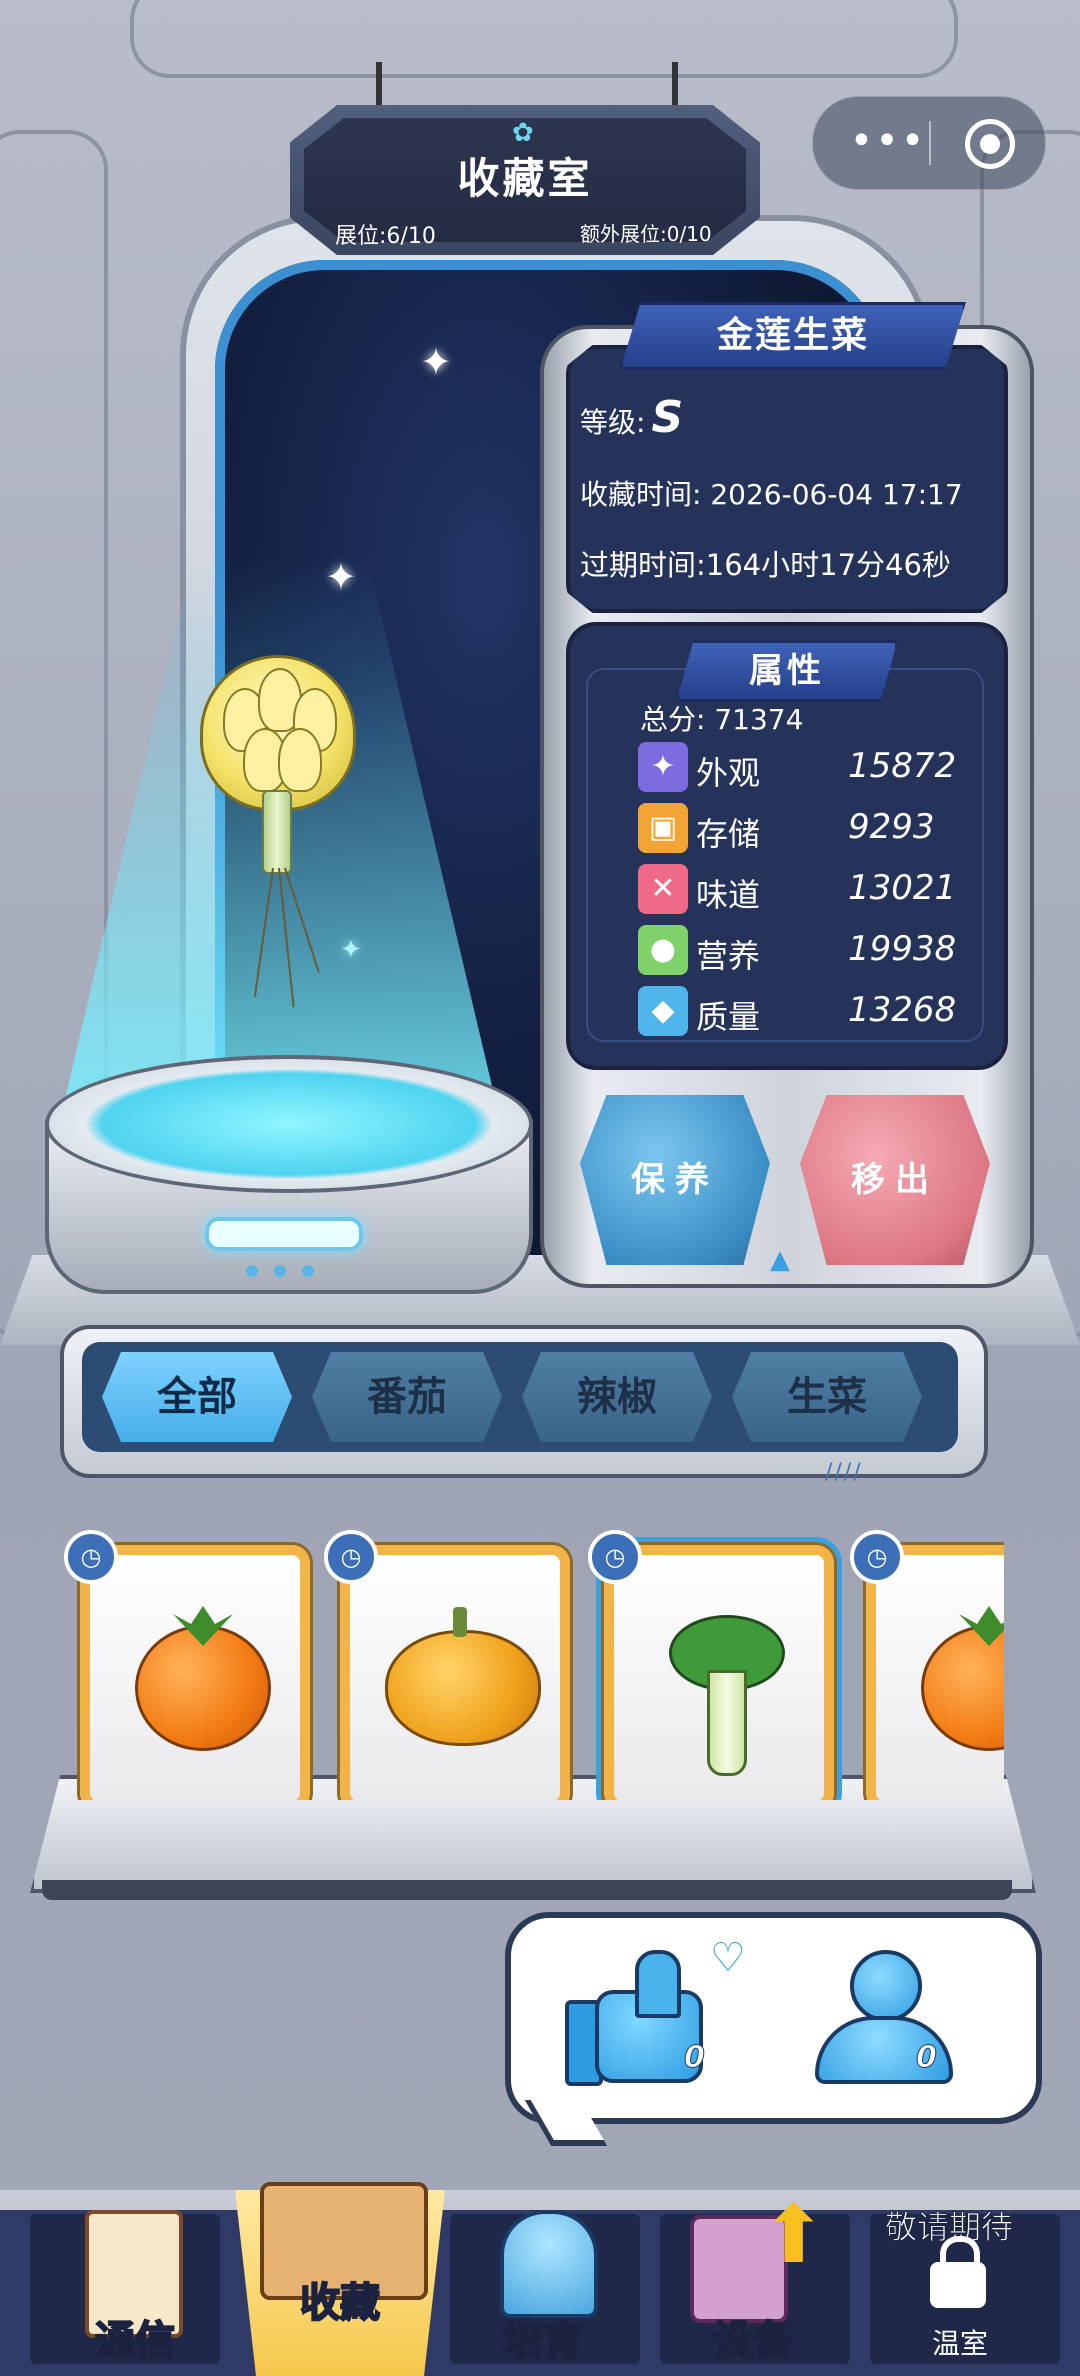 This screenshot has height=2376, width=1080. What do you see at coordinates (927, 2058) in the screenshot?
I see `visitor-count: 0` at bounding box center [927, 2058].